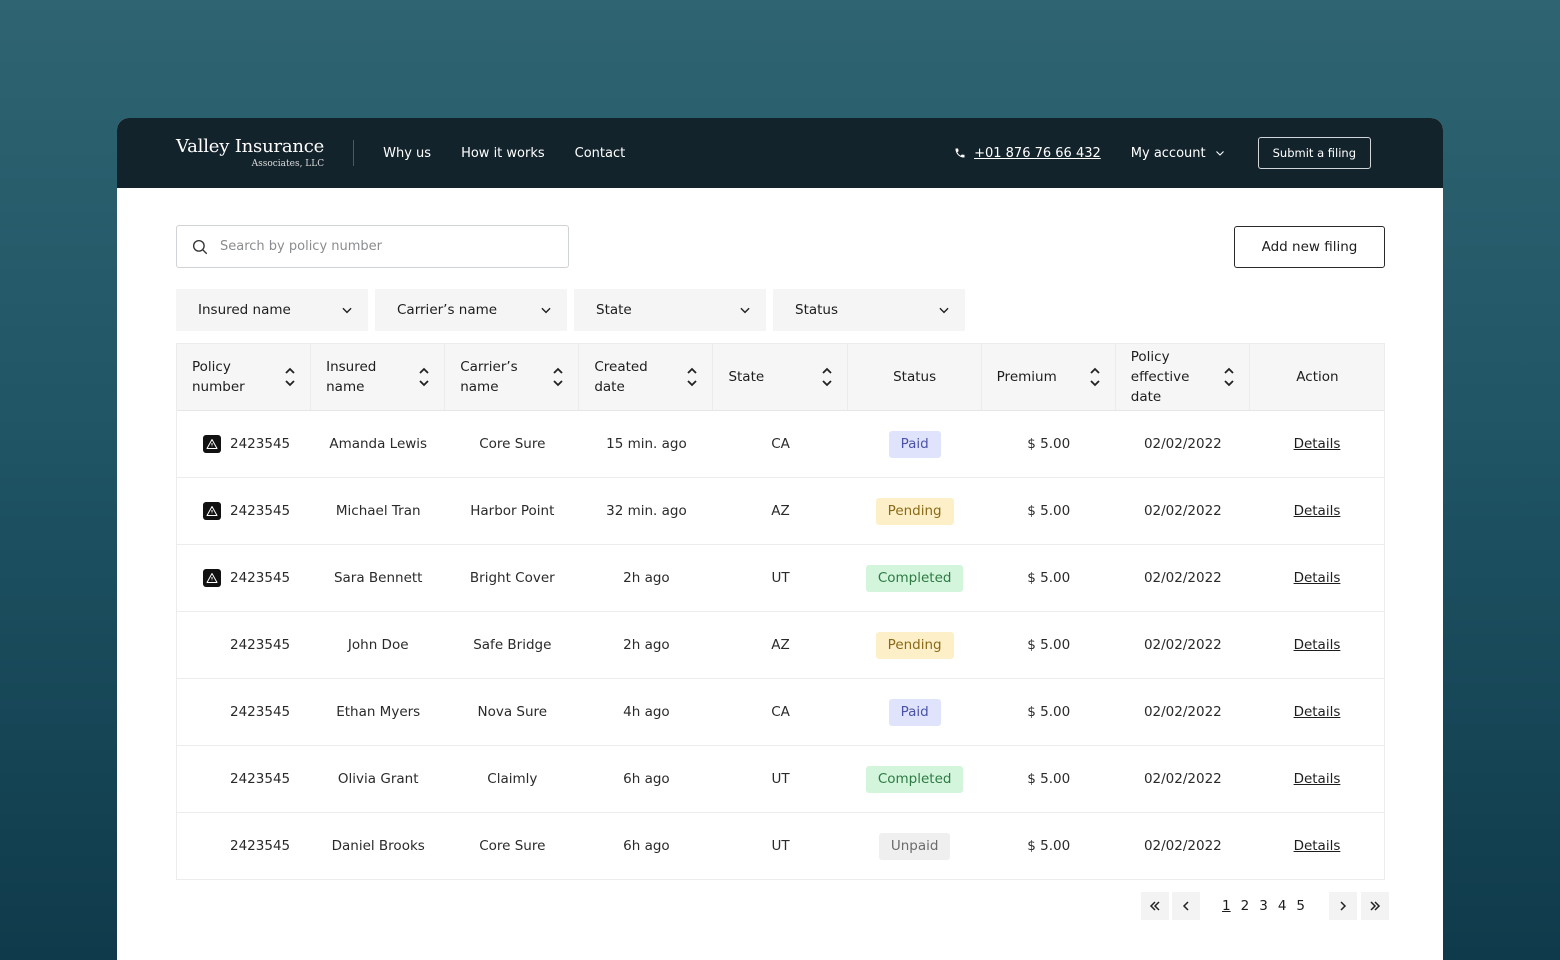 This screenshot has width=1560, height=960. Describe the element at coordinates (1375, 906) in the screenshot. I see `last-page-button` at that location.